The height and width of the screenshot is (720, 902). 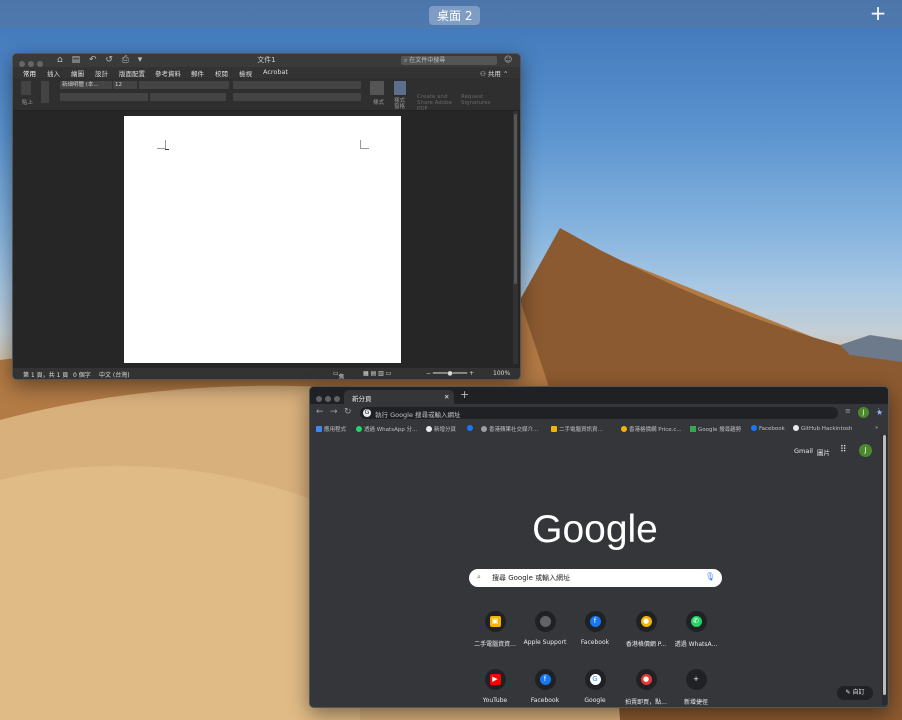 What do you see at coordinates (28, 103) in the screenshot?
I see `paste-label: 貼上` at bounding box center [28, 103].